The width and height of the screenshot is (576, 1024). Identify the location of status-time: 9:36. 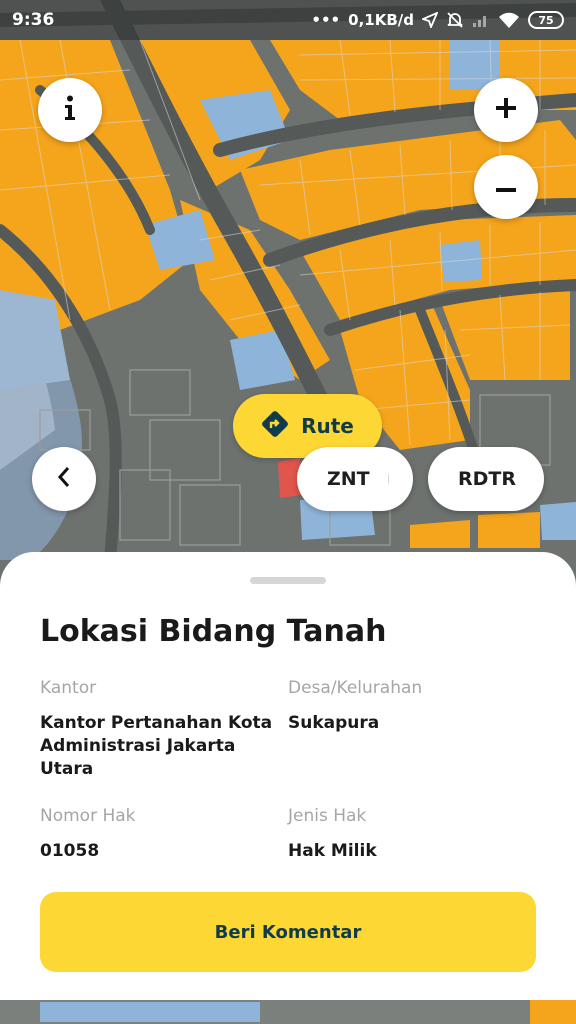
(33, 20).